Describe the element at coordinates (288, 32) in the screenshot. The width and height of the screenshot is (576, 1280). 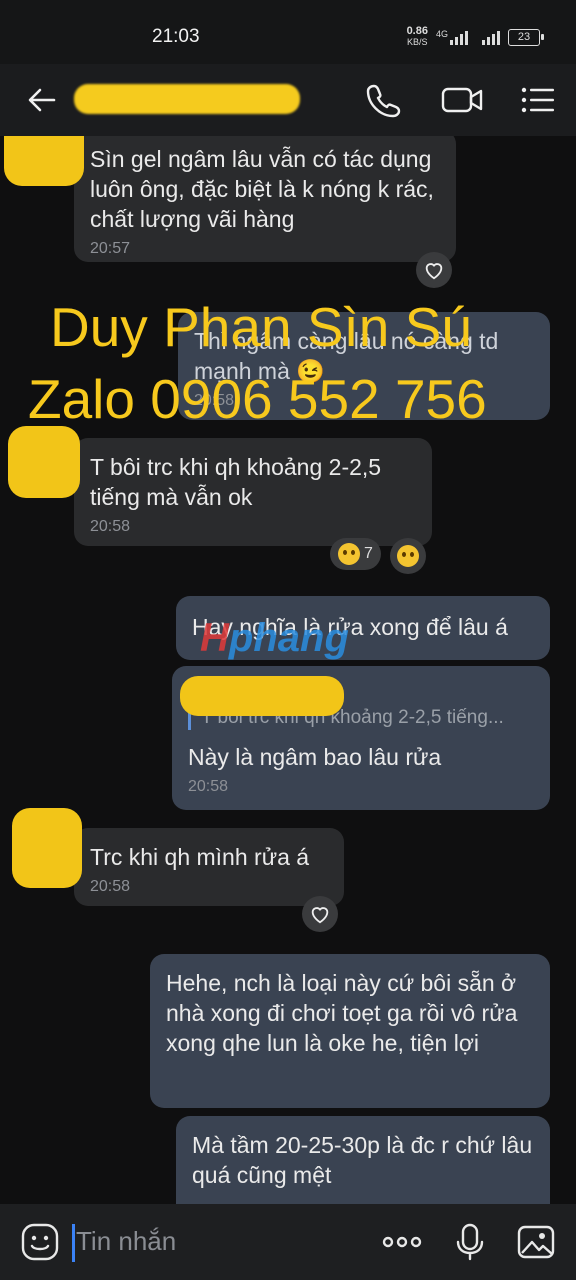
I see `status-bar: 21:03 0.86 KB/S 4G 23` at that location.